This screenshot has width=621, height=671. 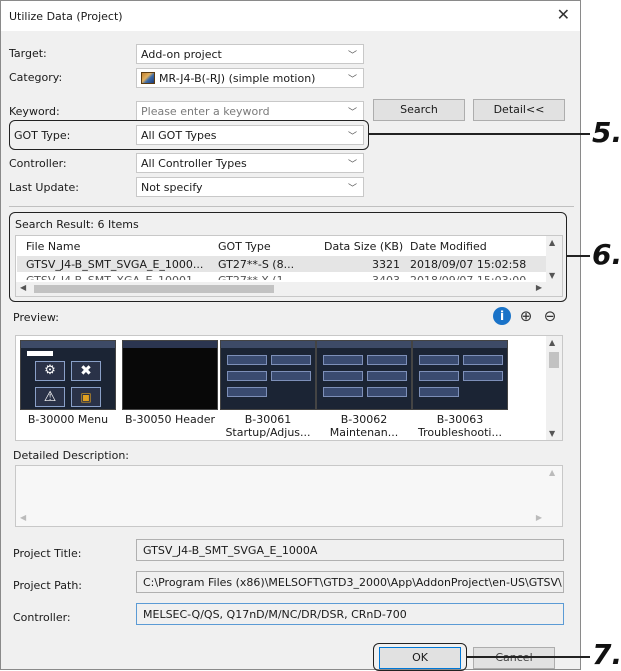 I want to click on description-label: Detailed Description:, so click(x=71, y=455).